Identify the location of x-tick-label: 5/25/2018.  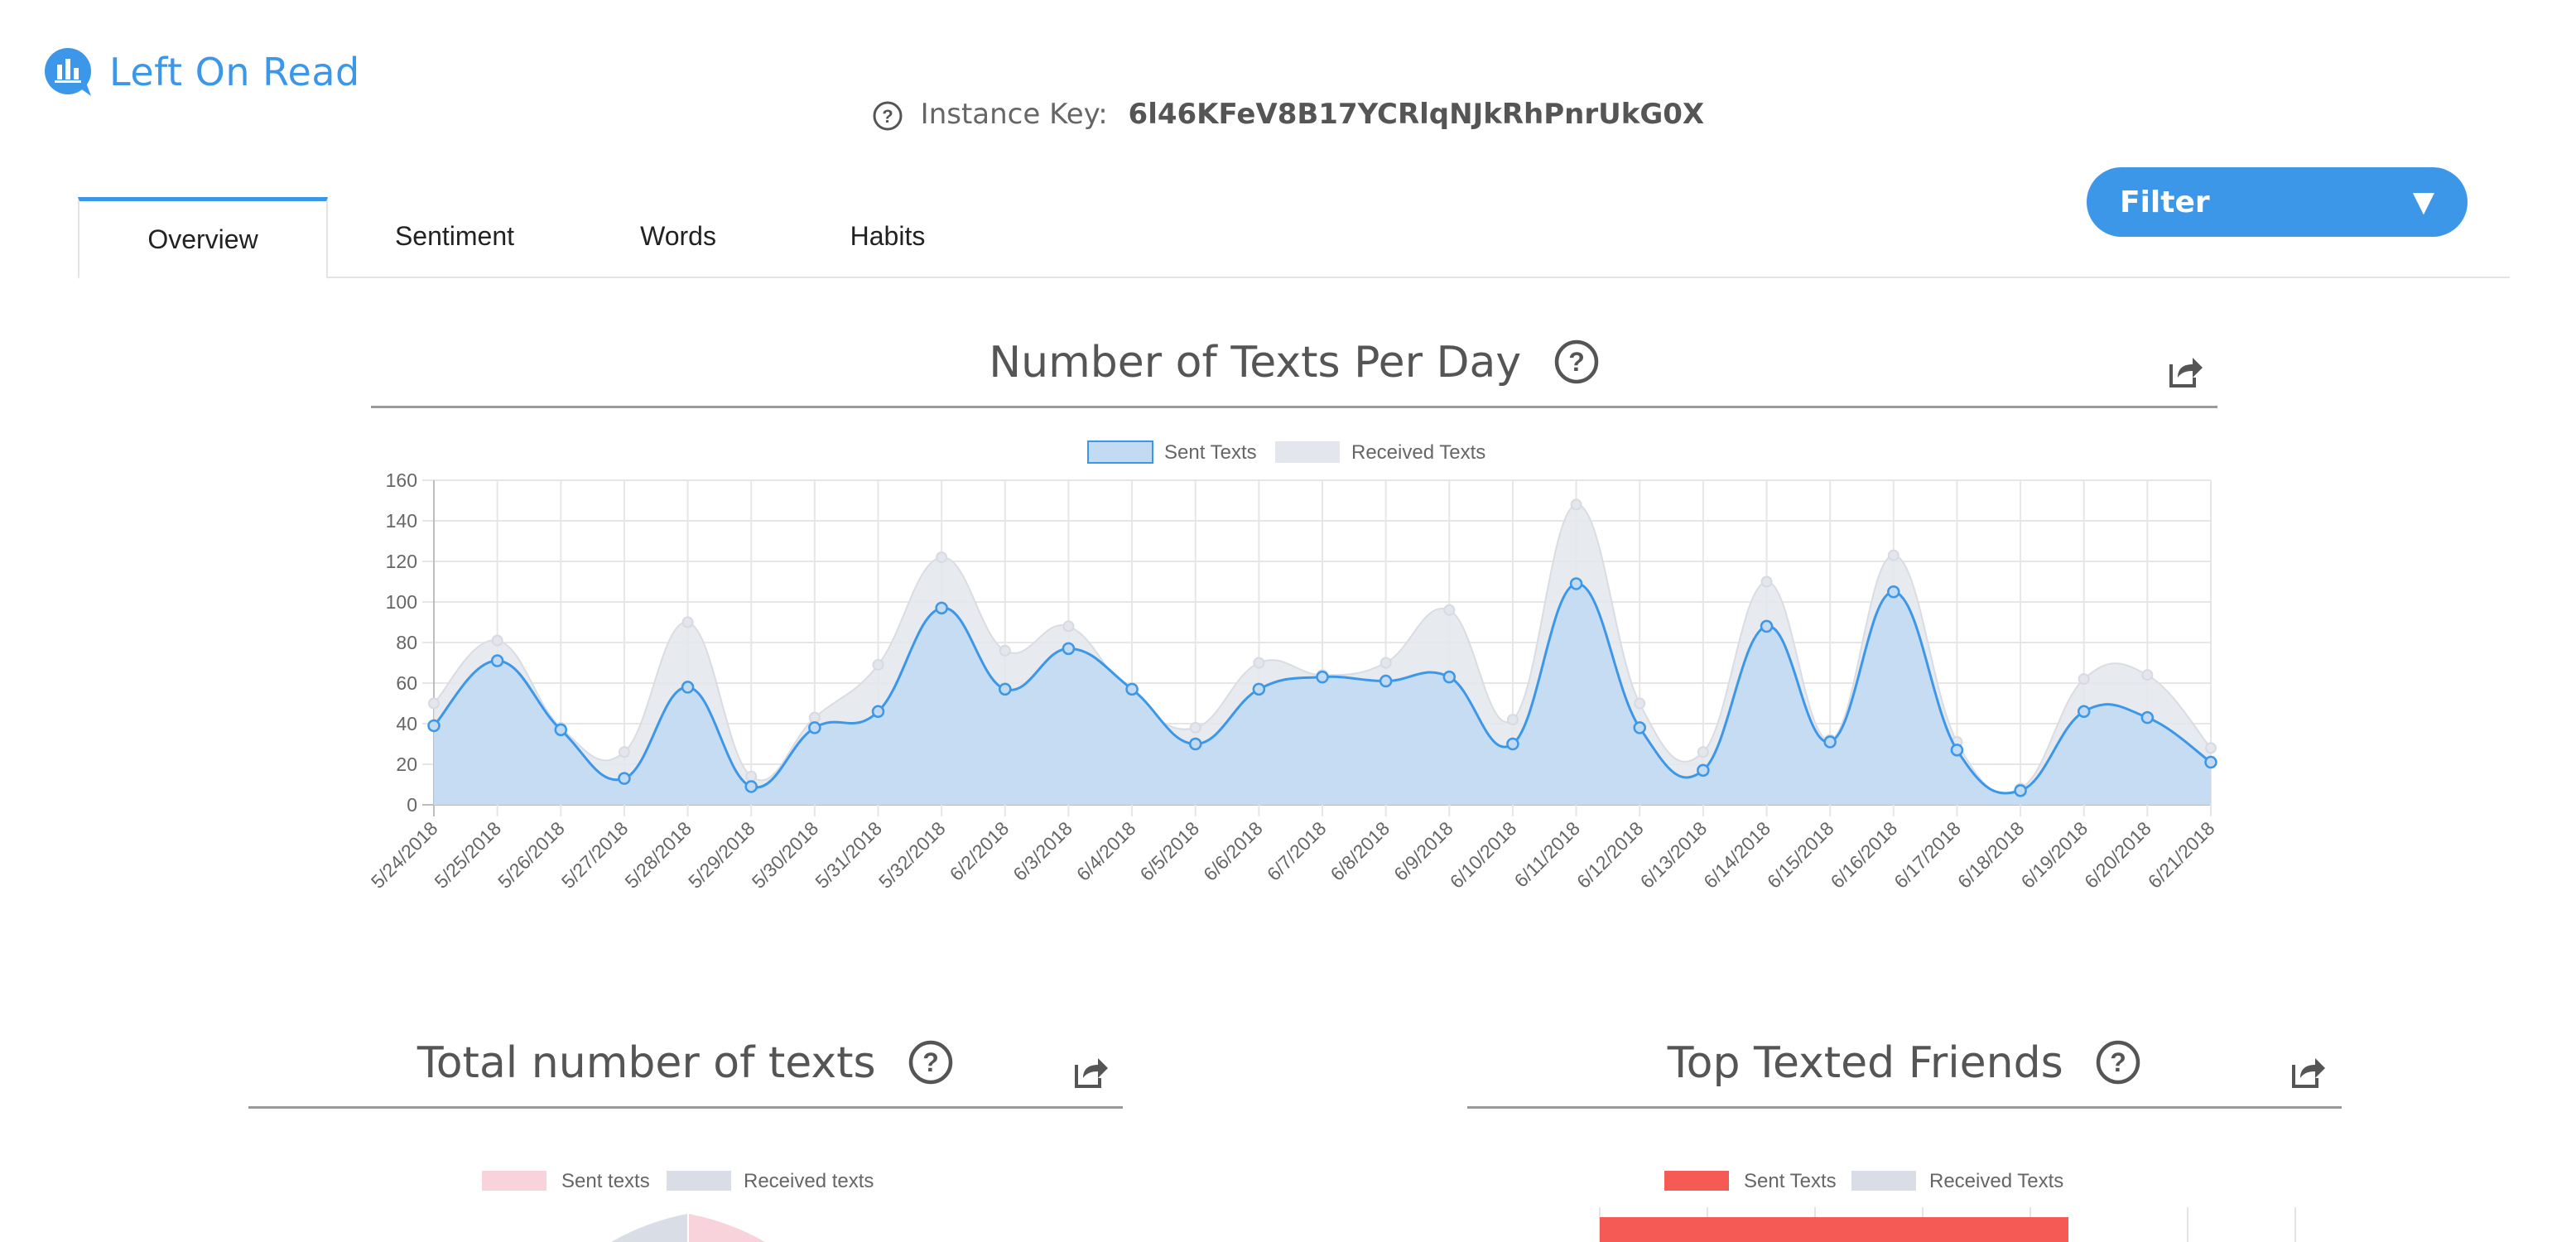
(467, 855).